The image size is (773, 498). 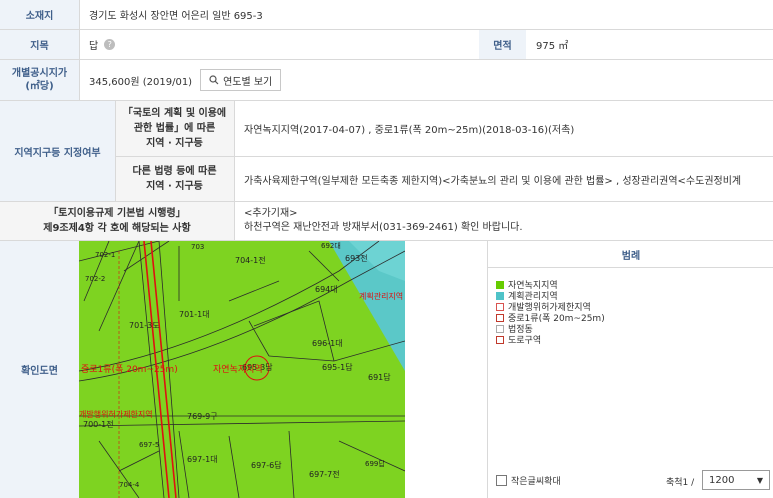 What do you see at coordinates (327, 343) in the screenshot?
I see `map-parcel-label: 696-1대` at bounding box center [327, 343].